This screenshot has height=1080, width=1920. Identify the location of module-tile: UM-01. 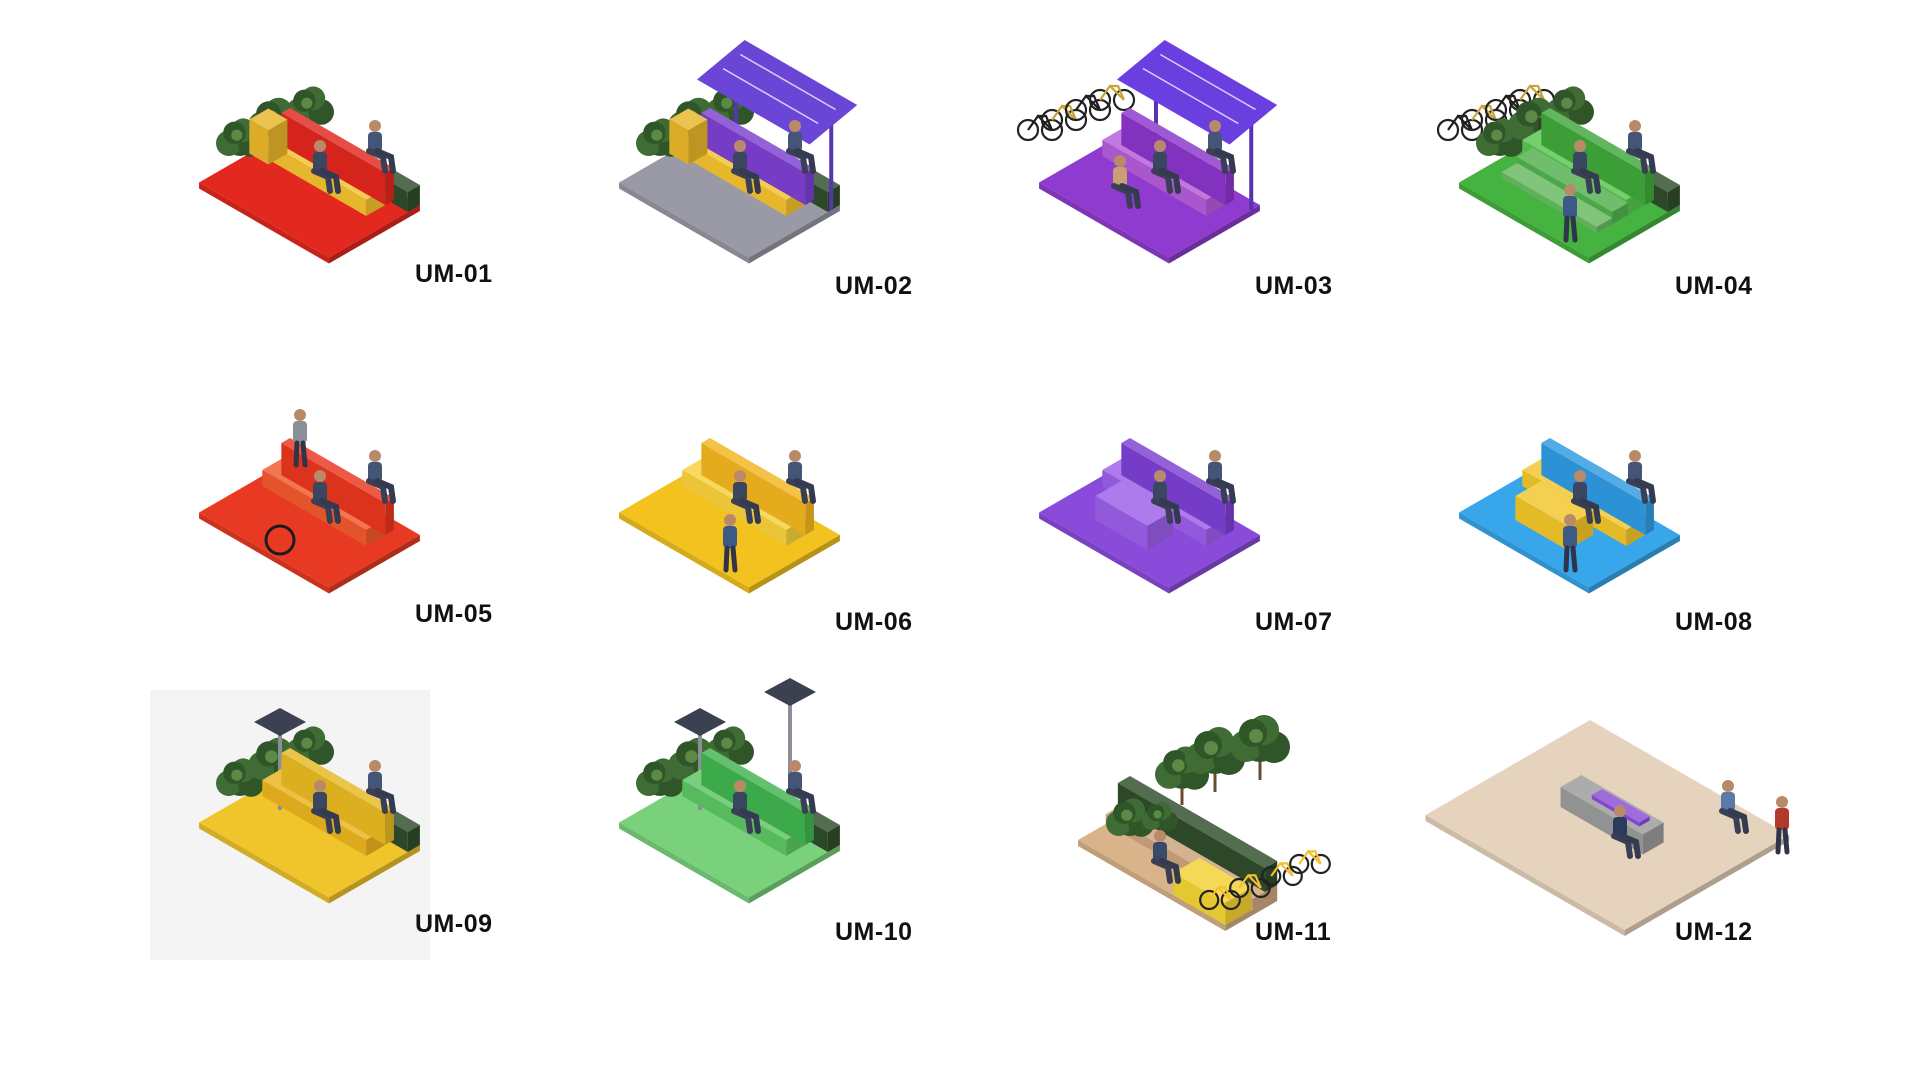
(360, 190).